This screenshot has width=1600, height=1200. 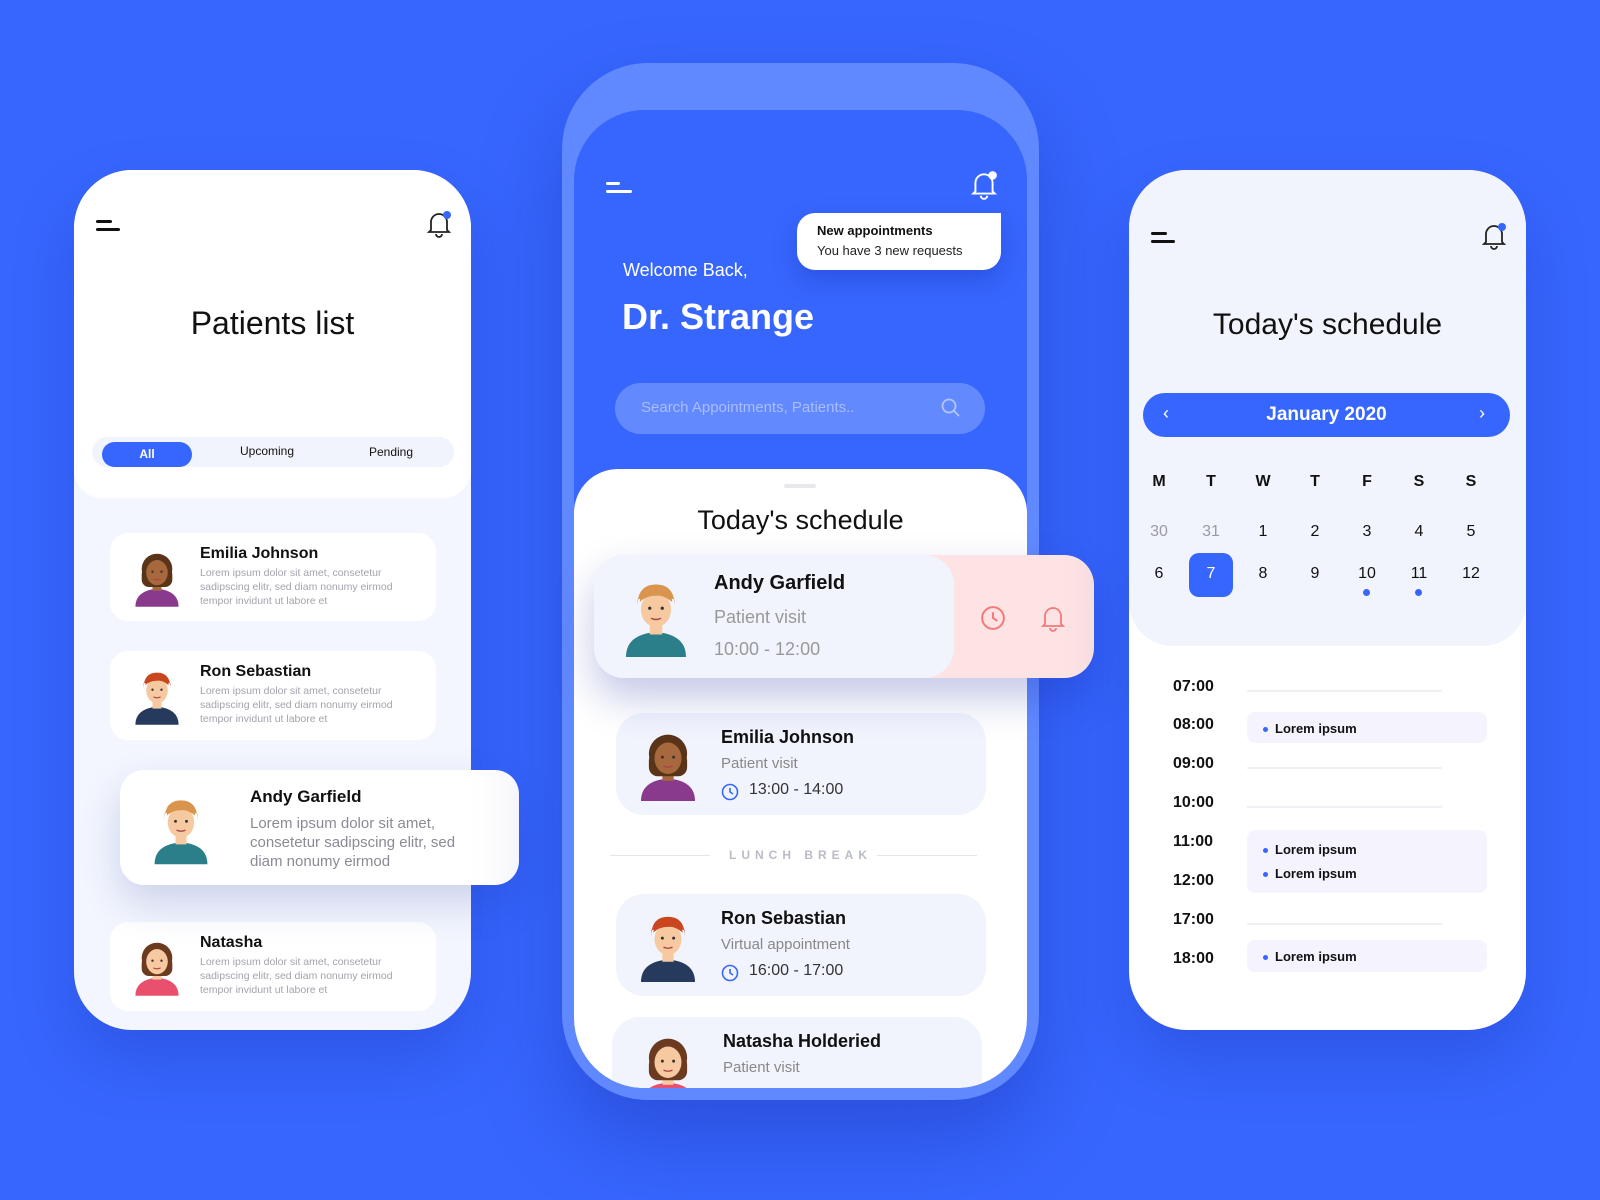 I want to click on divider, so click(x=927, y=855).